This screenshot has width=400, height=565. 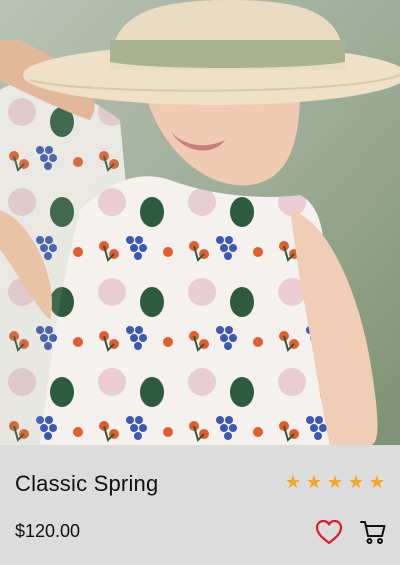 What do you see at coordinates (87, 483) in the screenshot?
I see `product-title: Classic Spring` at bounding box center [87, 483].